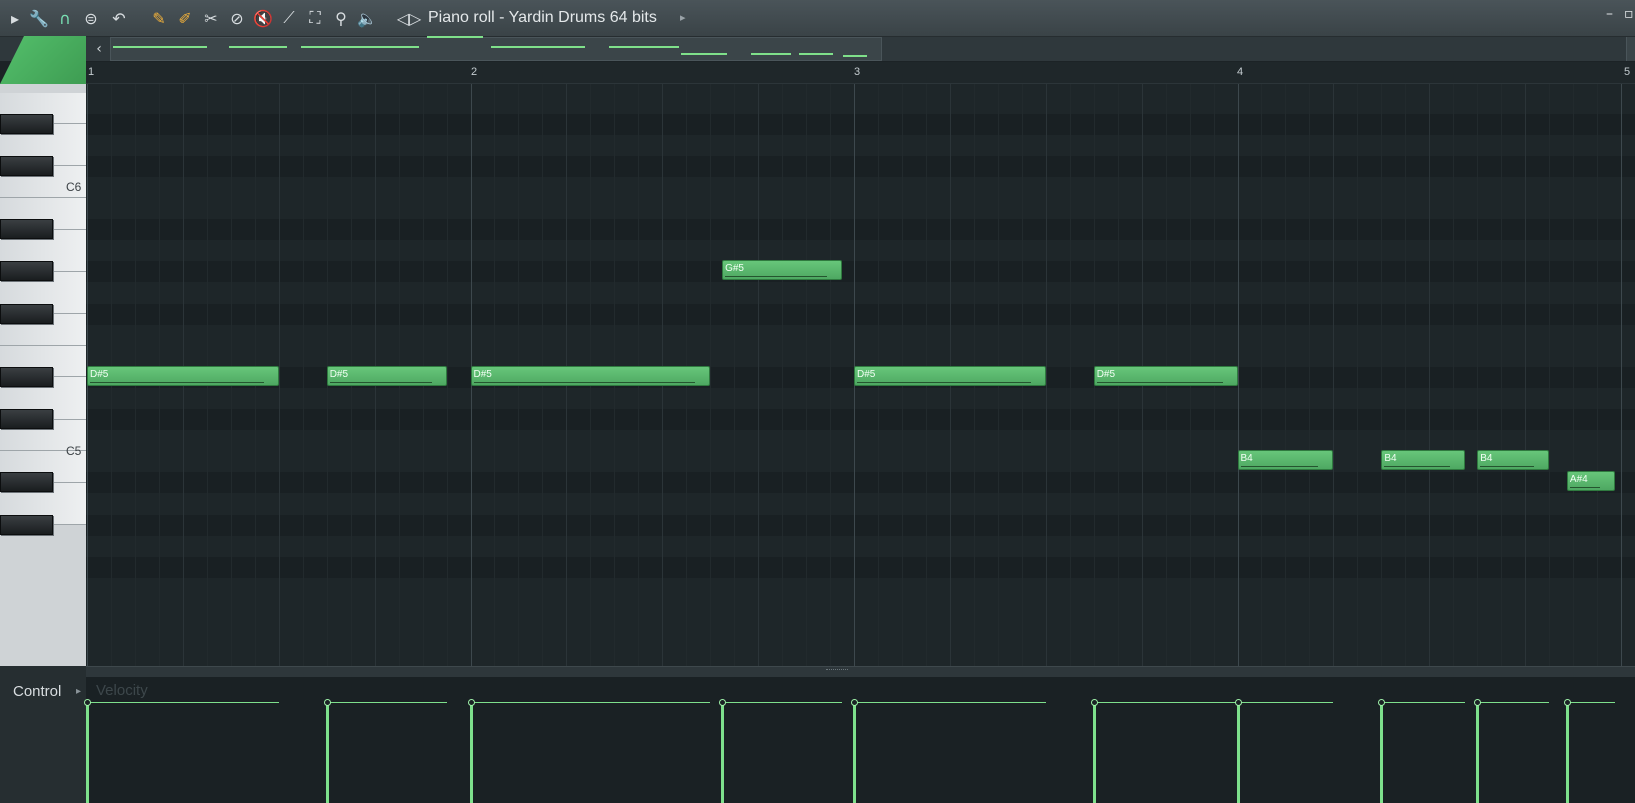 The image size is (1635, 803). Describe the element at coordinates (78, 691) in the screenshot. I see `control-menu-arrow-icon: ▸` at that location.